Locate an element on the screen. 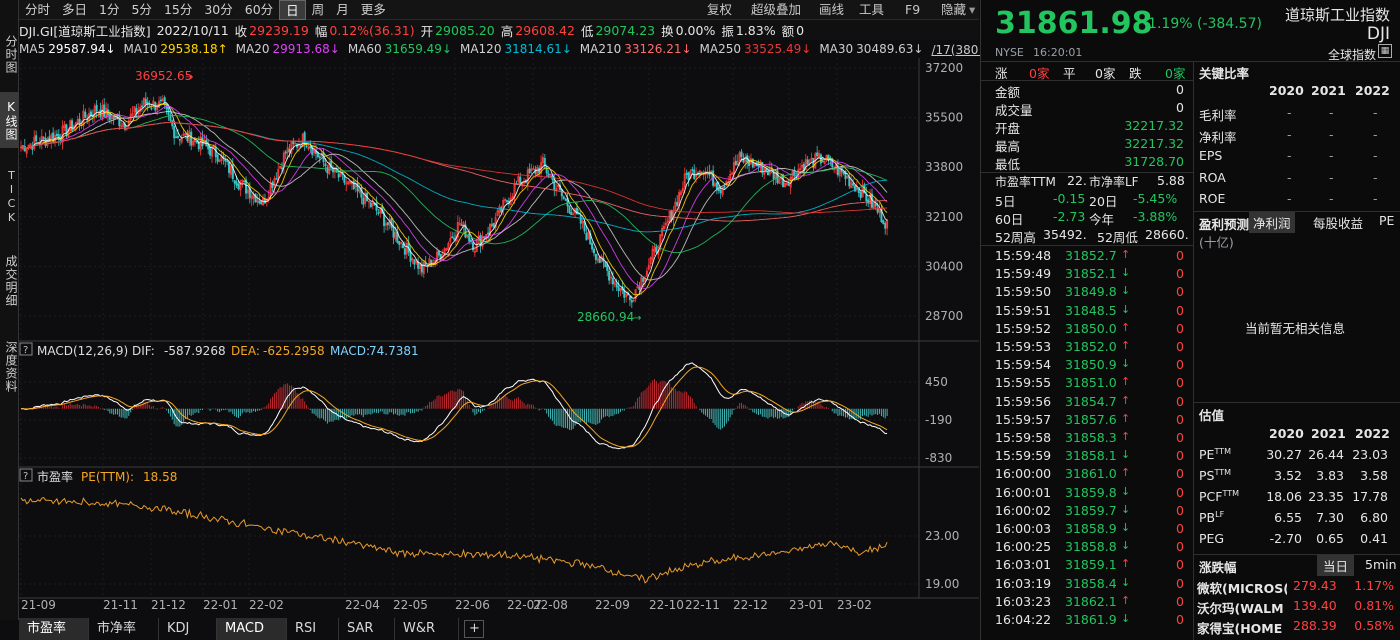 This screenshot has height=640, width=1400. quote-time: 16:20:01 is located at coordinates (1058, 52).